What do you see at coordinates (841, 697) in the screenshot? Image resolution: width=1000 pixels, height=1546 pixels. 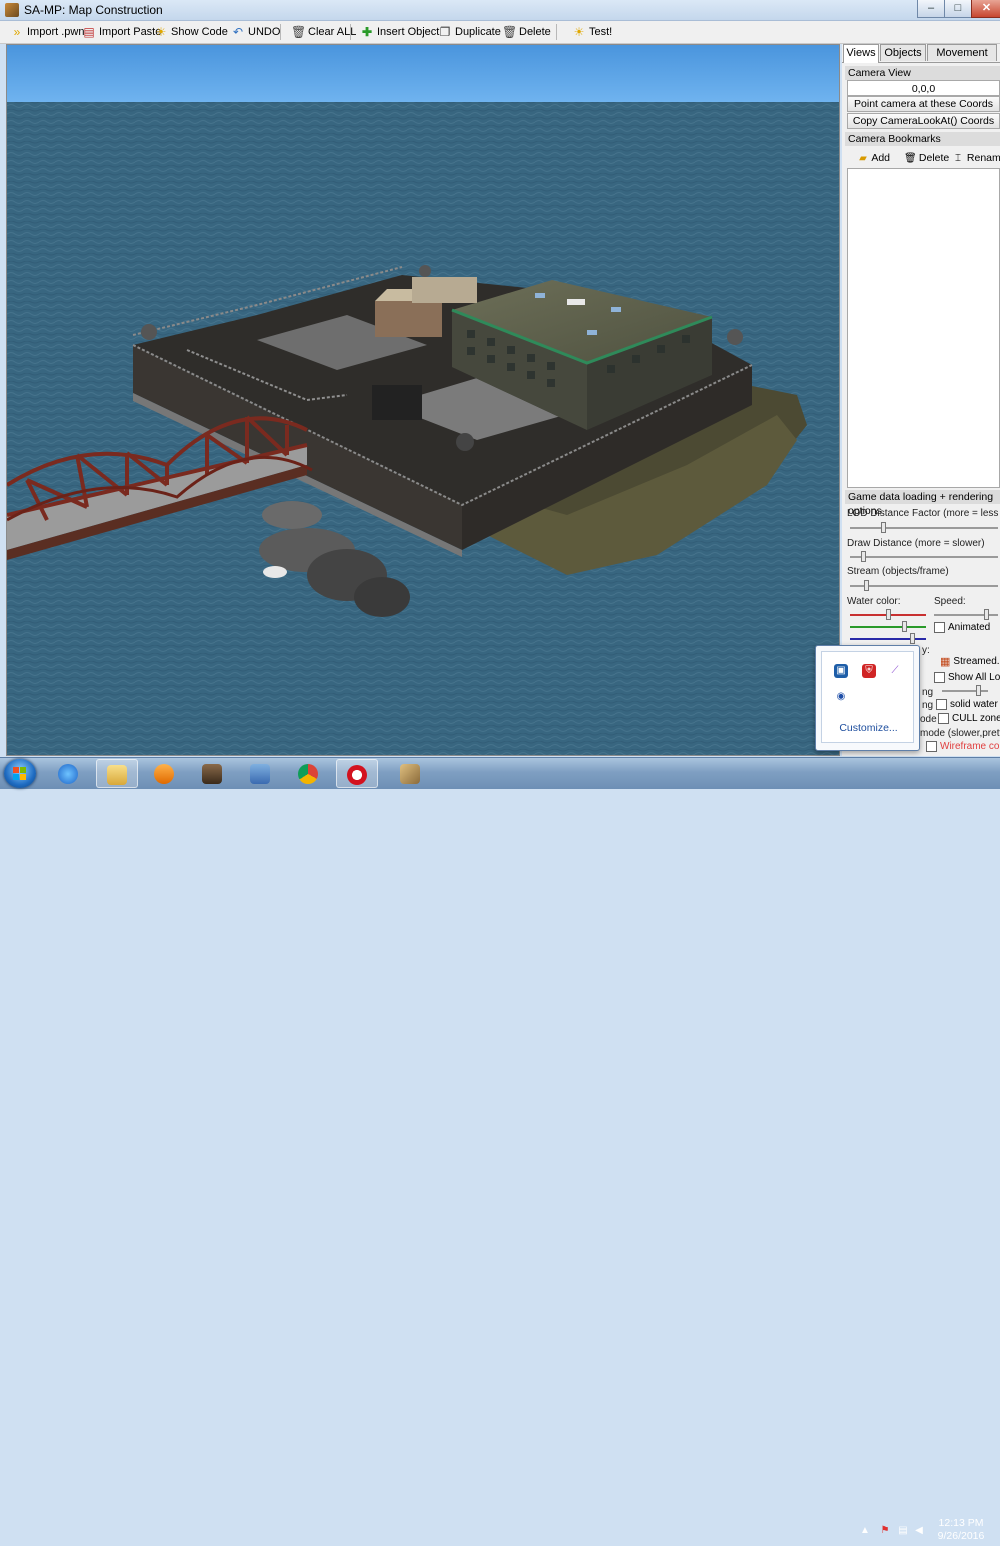 I see `globe-icon: ◉` at bounding box center [841, 697].